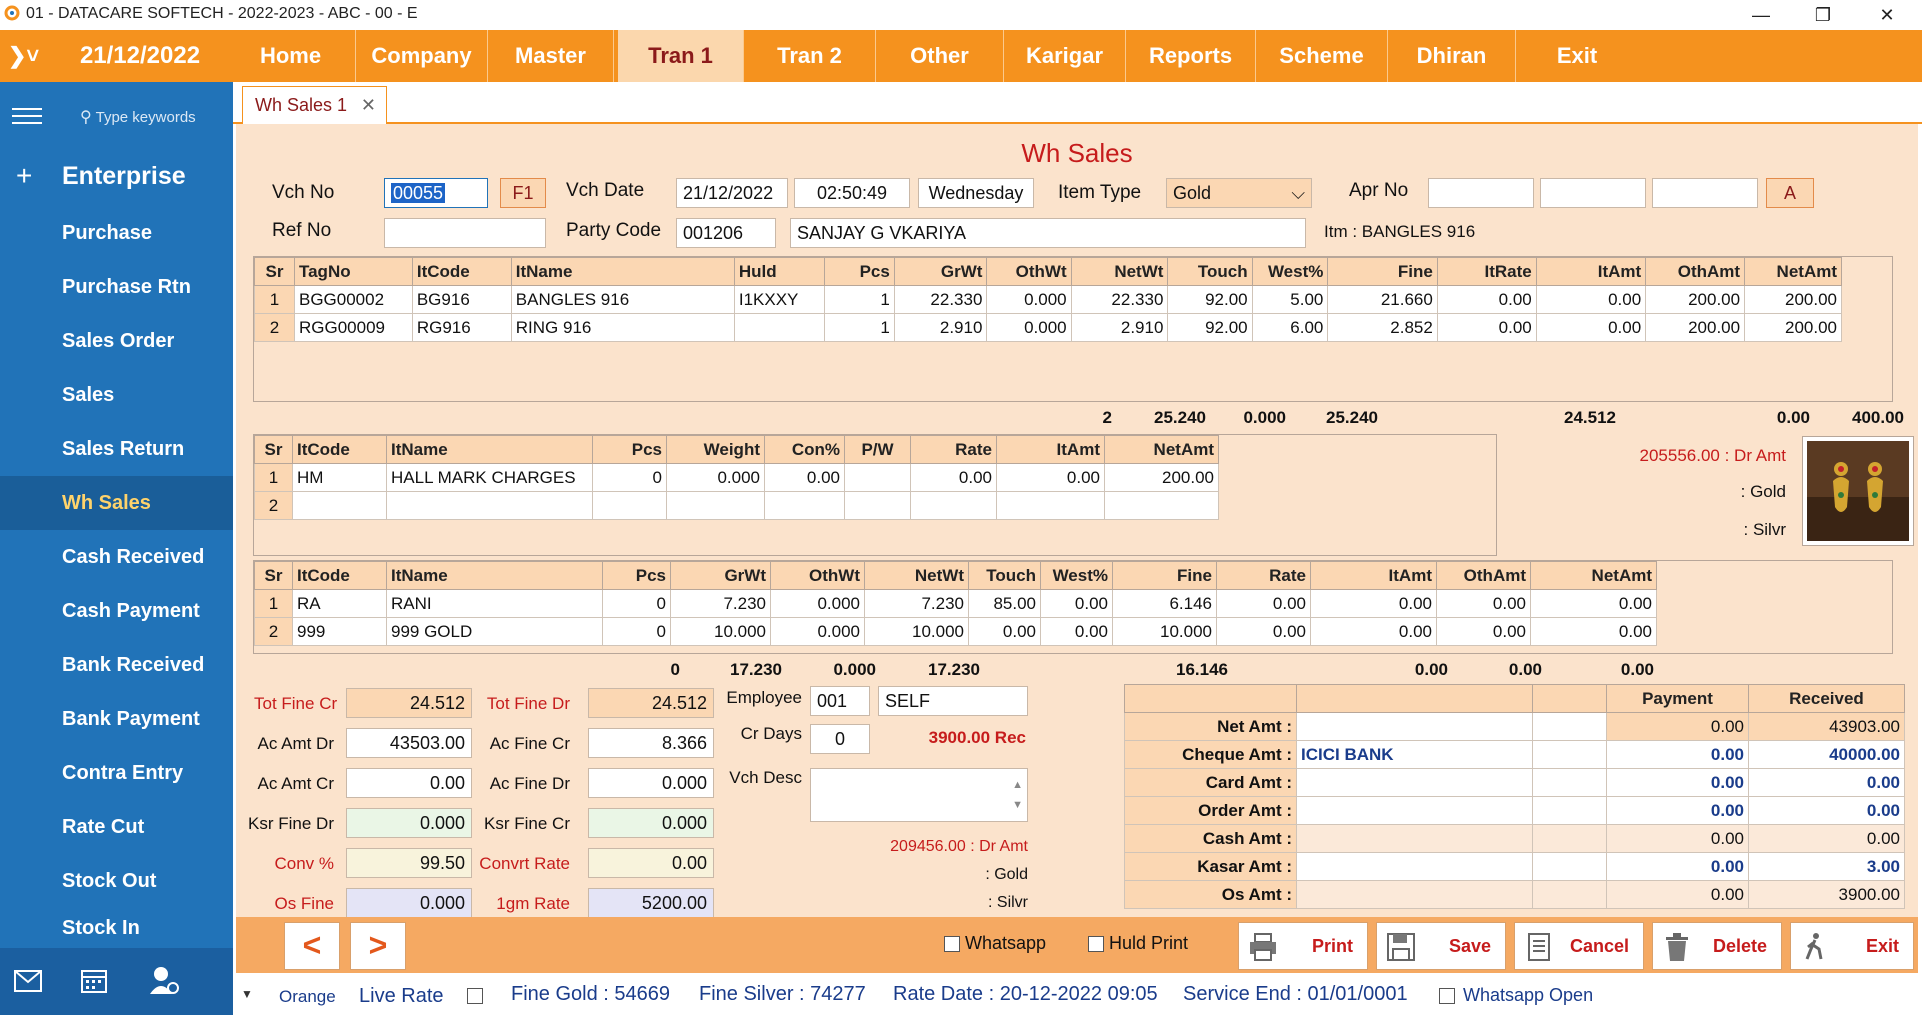 The image size is (1922, 1015). What do you see at coordinates (1826, 726) in the screenshot?
I see `received-cell: 43903.00` at bounding box center [1826, 726].